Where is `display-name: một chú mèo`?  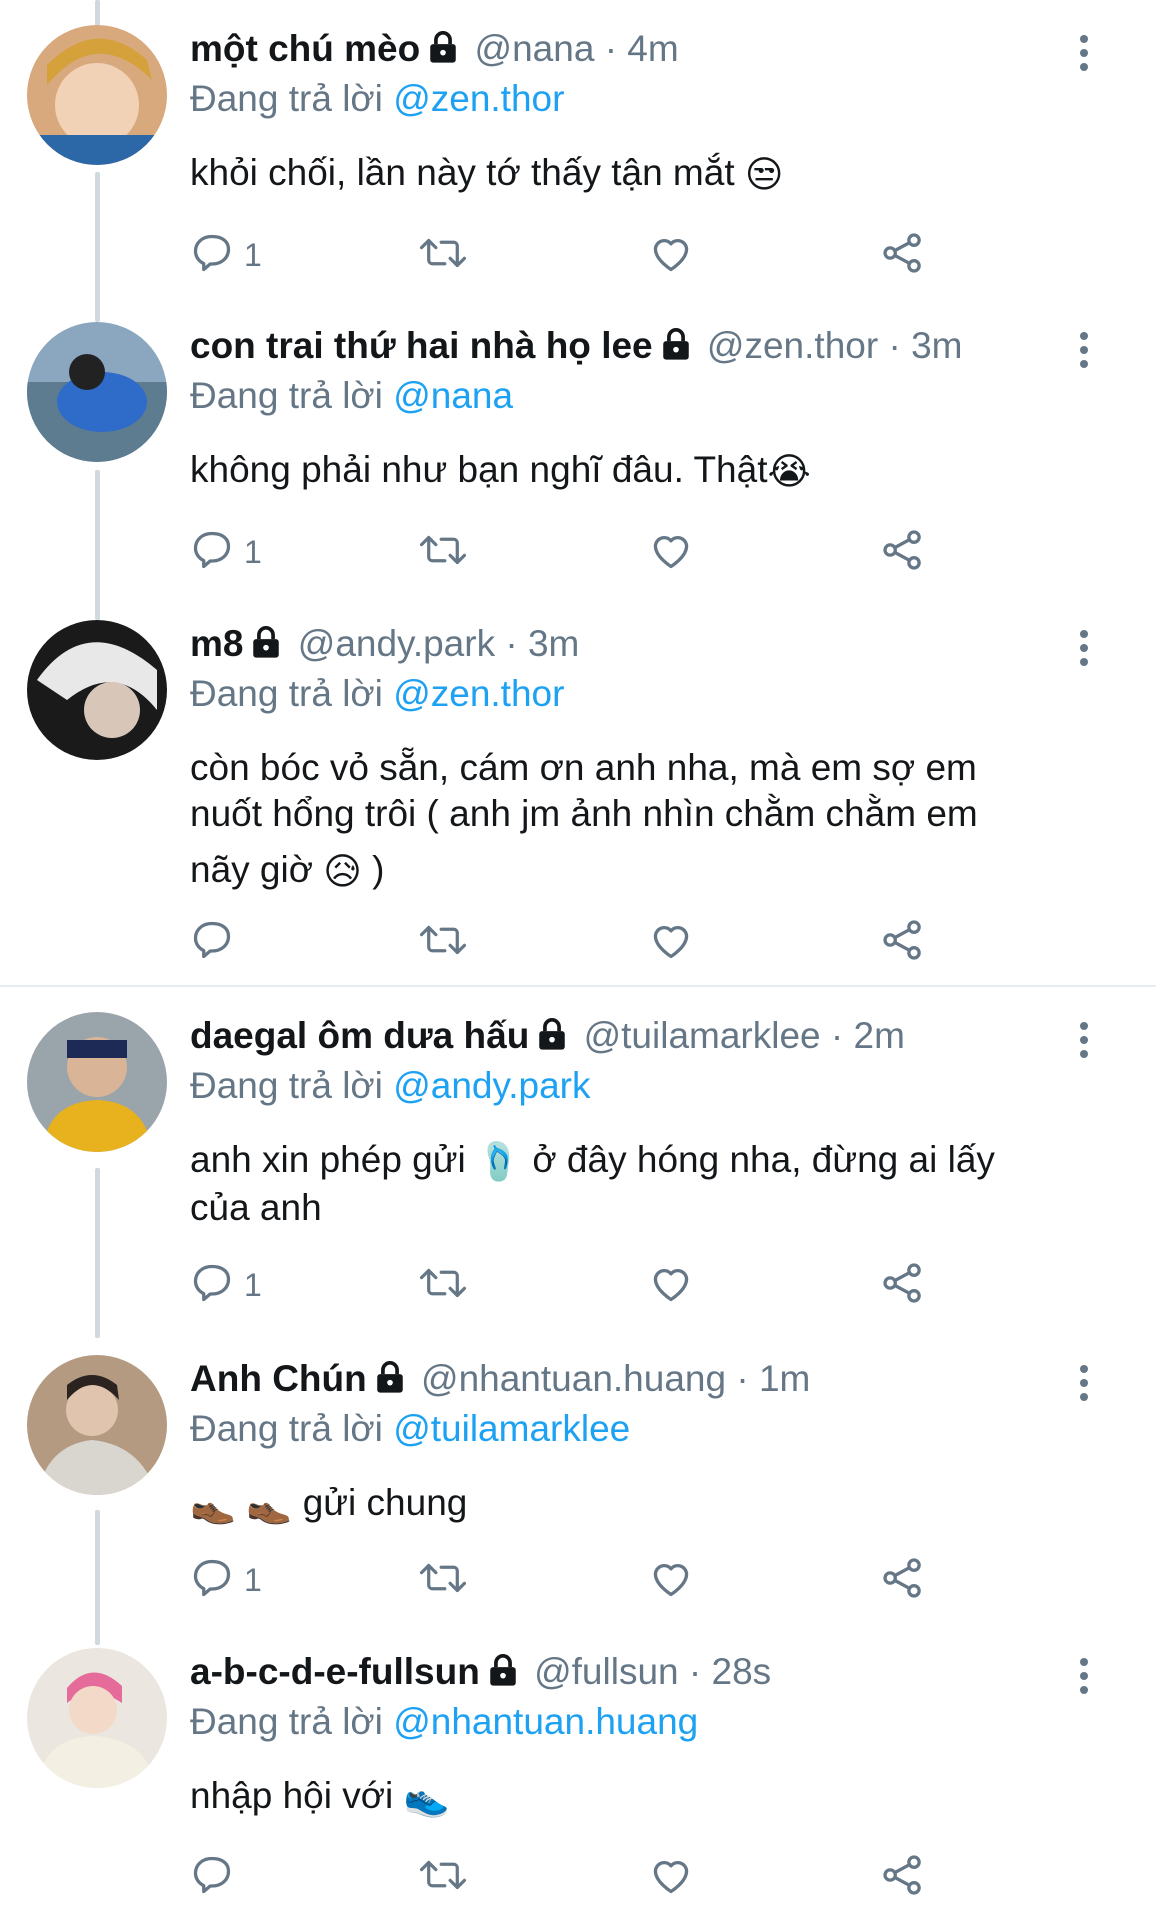 display-name: một chú mèo is located at coordinates (305, 48).